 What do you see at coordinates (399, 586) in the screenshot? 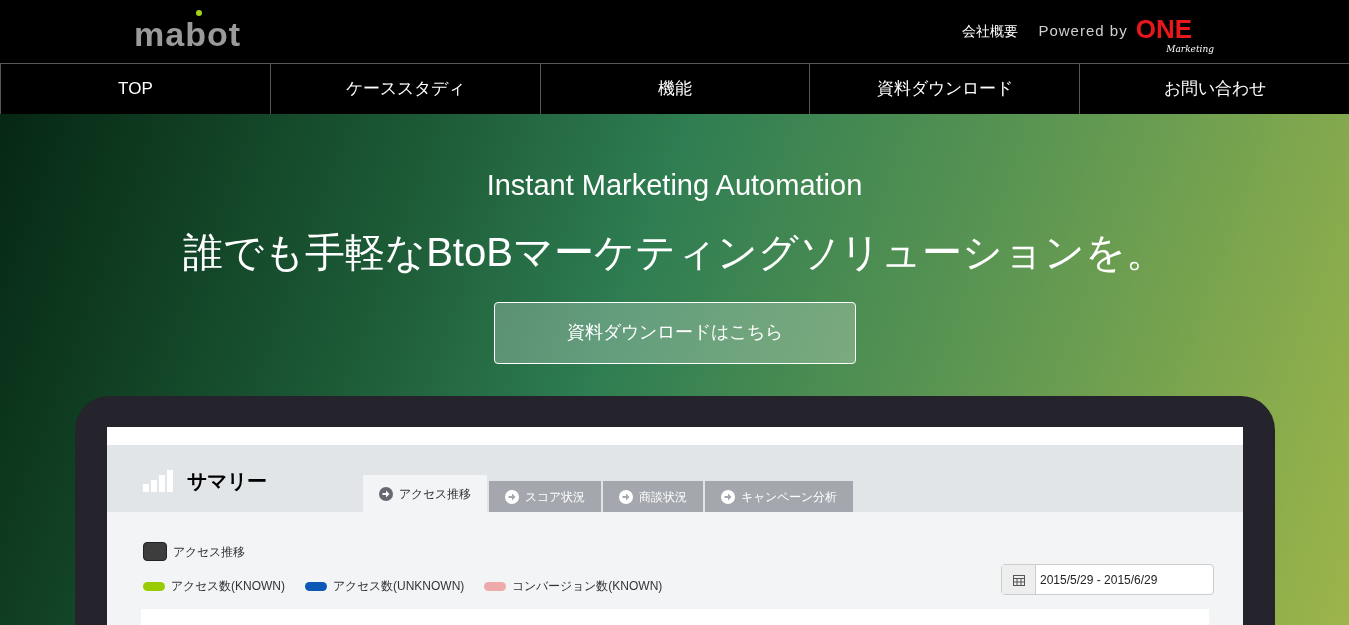
I see `legend-label: アクセス数(UNKNOWN)` at bounding box center [399, 586].